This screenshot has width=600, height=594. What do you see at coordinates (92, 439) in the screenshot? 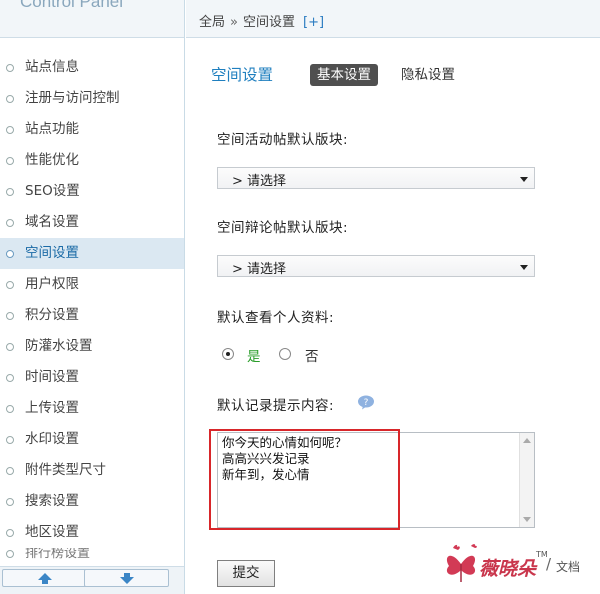
I see `sidebar-item-watermark: 水印设置` at bounding box center [92, 439].